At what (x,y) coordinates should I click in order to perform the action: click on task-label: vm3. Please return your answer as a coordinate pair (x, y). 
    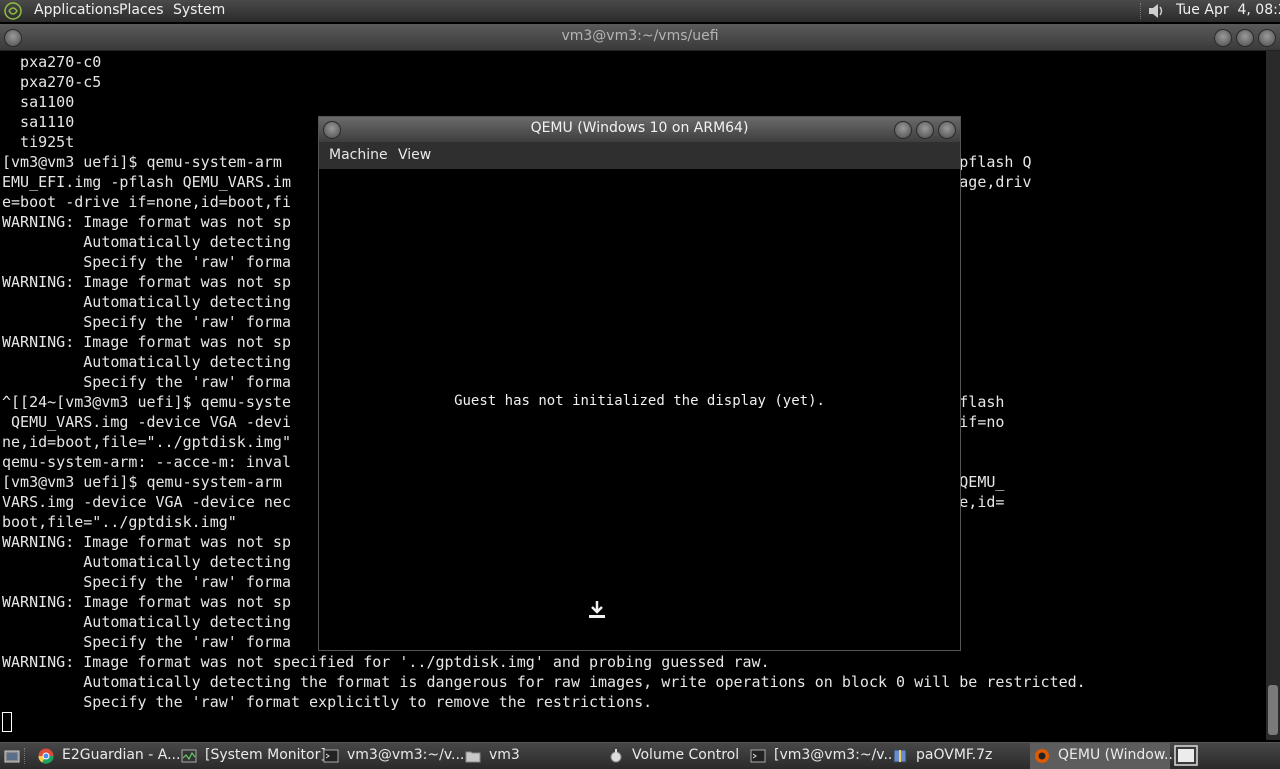
    Looking at the image, I should click on (504, 755).